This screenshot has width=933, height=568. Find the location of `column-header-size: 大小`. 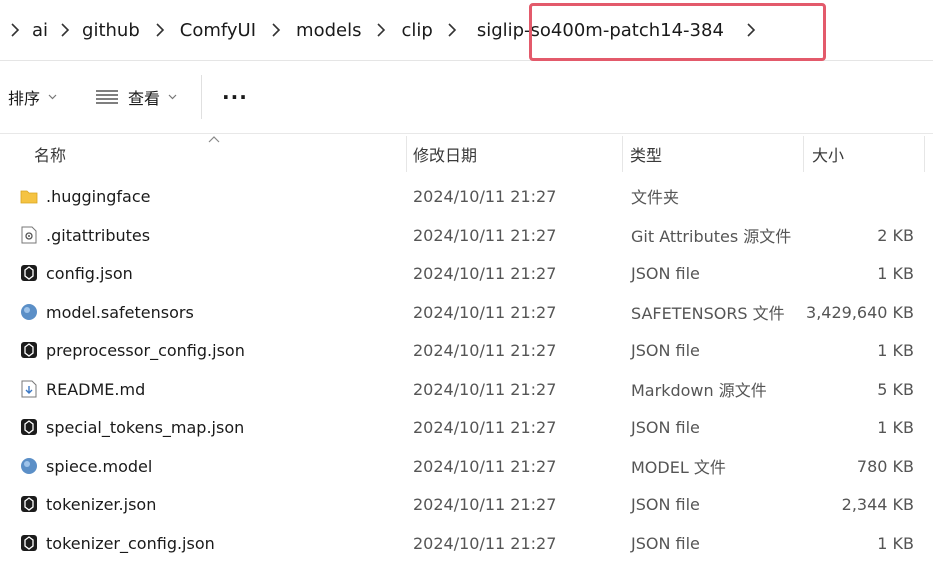

column-header-size: 大小 is located at coordinates (828, 154).